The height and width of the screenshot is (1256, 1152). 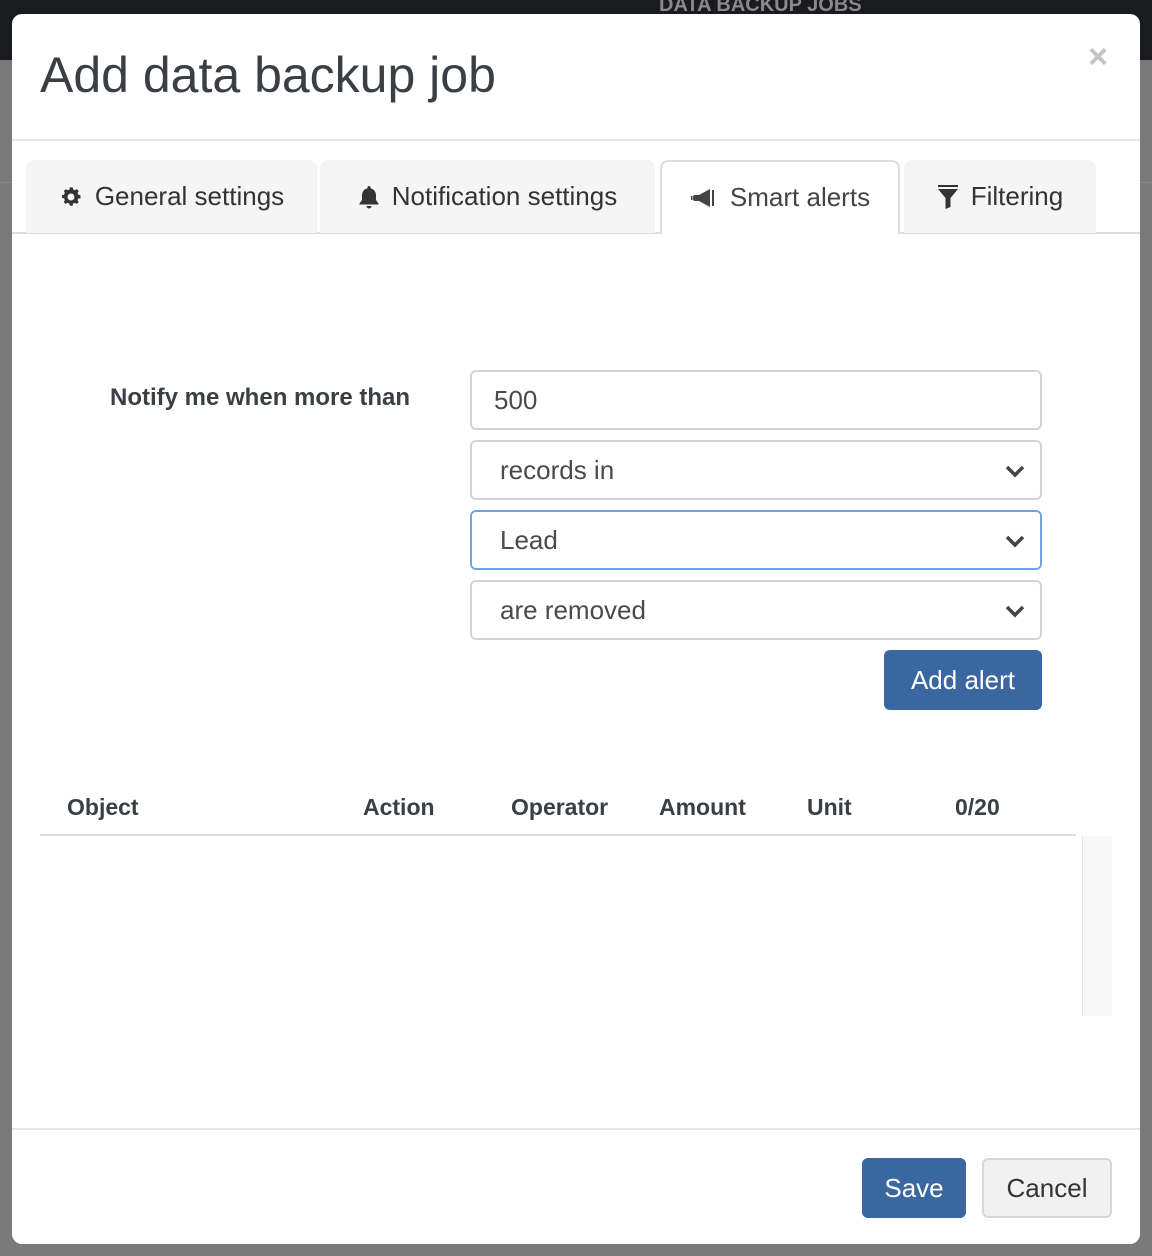 What do you see at coordinates (558, 926) in the screenshot?
I see `alerts-table-body` at bounding box center [558, 926].